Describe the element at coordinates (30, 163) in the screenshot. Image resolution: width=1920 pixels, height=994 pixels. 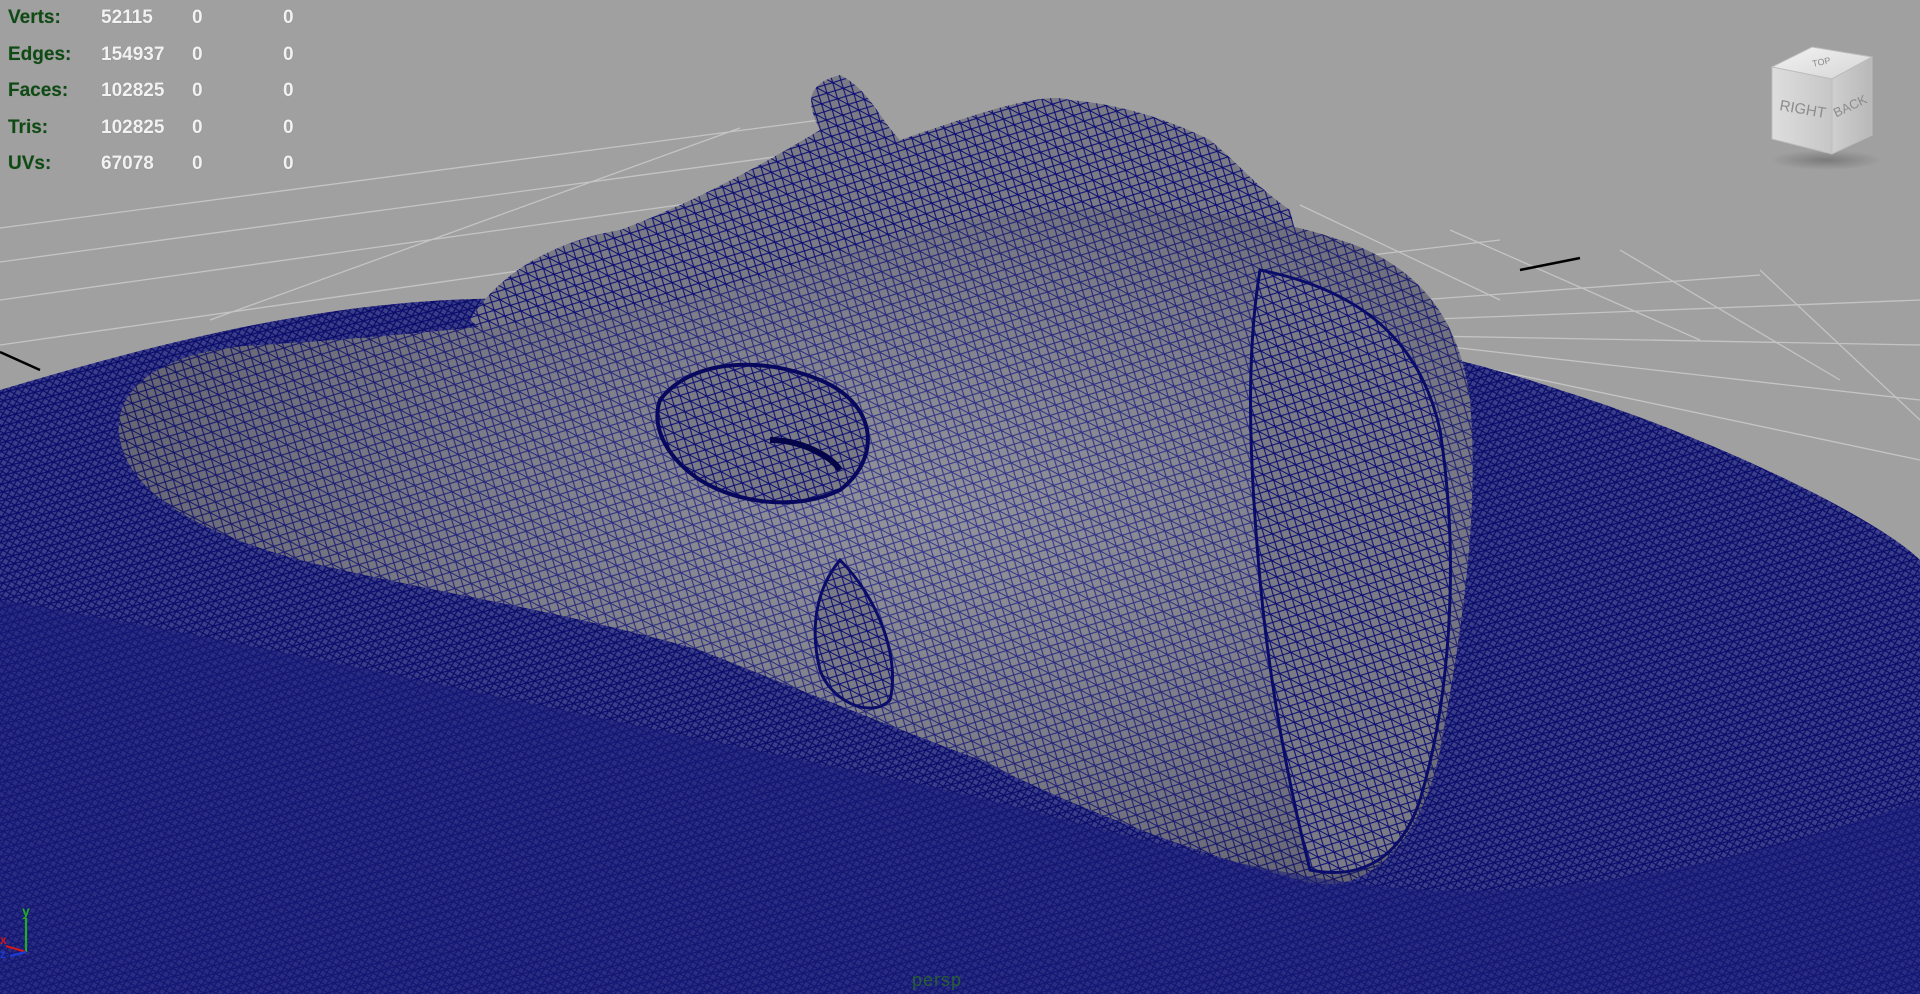
I see `hud-stat-label: UVs:` at that location.